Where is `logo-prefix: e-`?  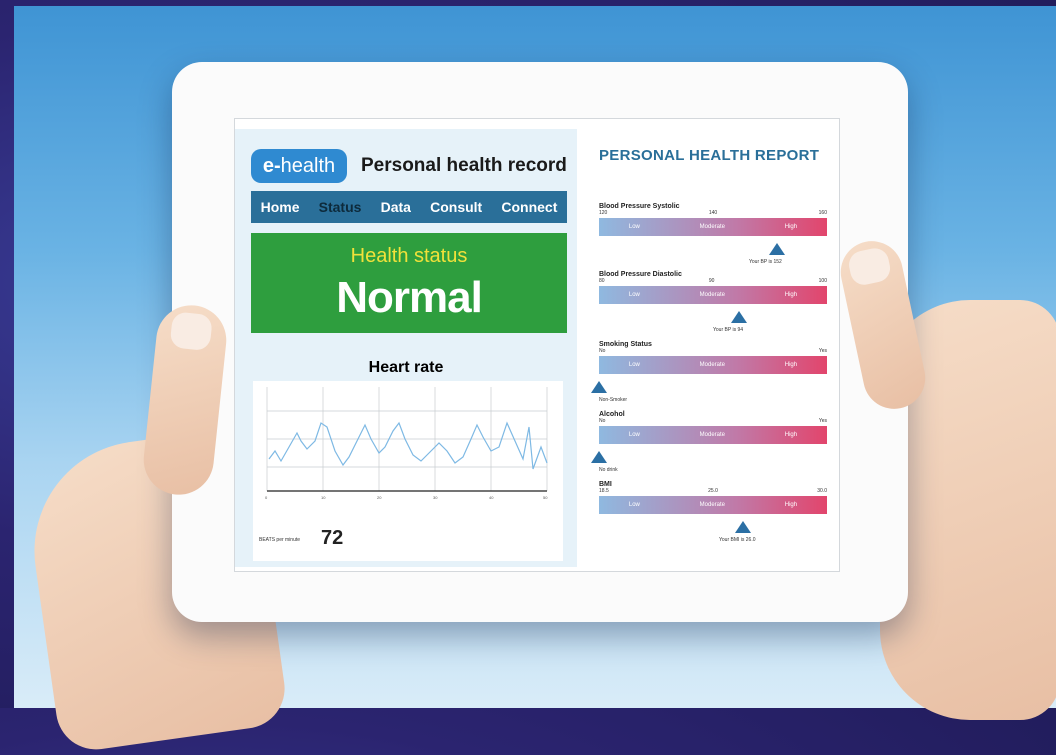 logo-prefix: e- is located at coordinates (271, 166).